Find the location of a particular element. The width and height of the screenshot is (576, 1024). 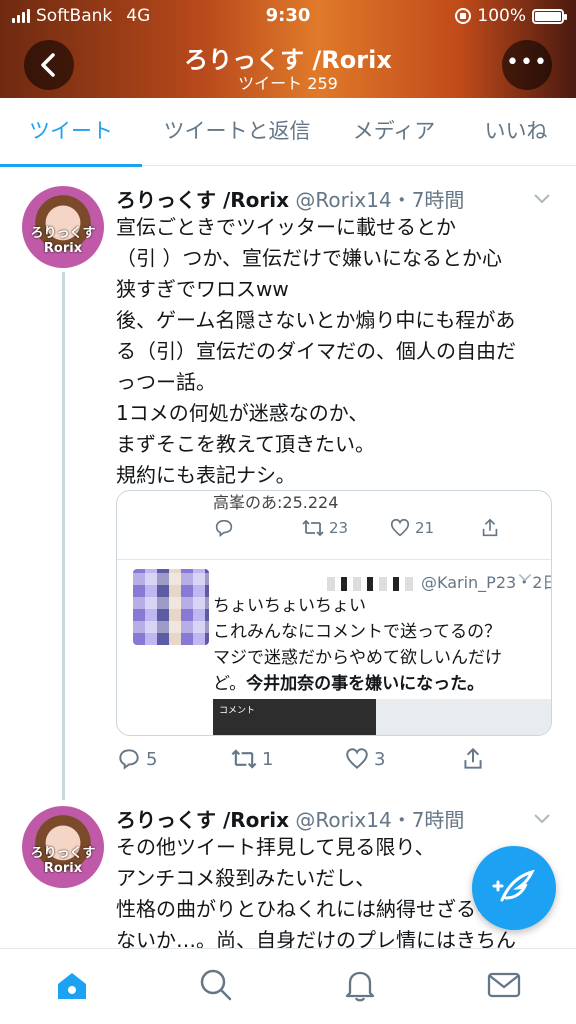

search-icon is located at coordinates (216, 985).